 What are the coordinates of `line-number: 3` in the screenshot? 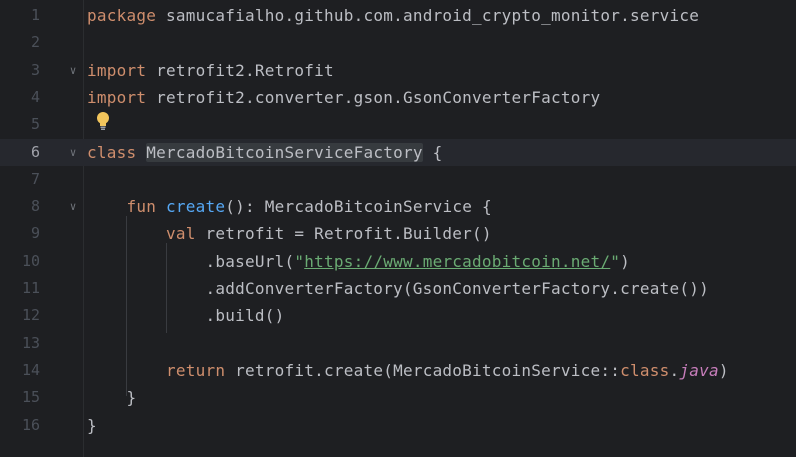 It's located at (35, 69).